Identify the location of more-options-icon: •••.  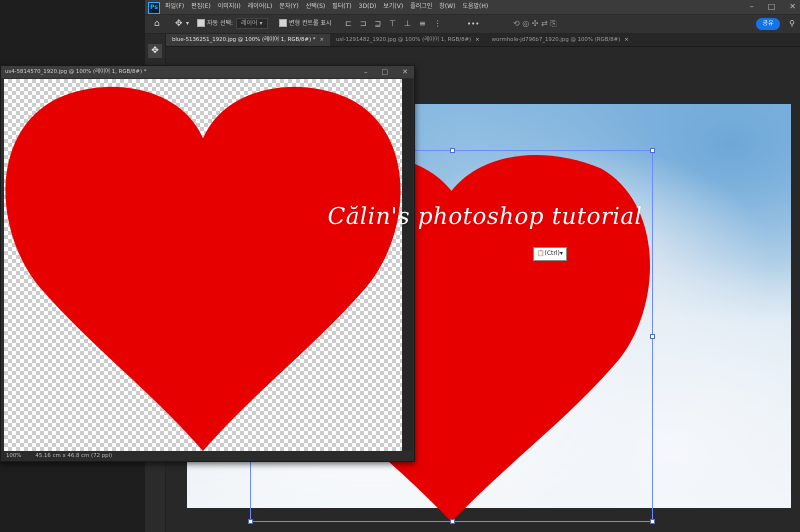
(473, 24).